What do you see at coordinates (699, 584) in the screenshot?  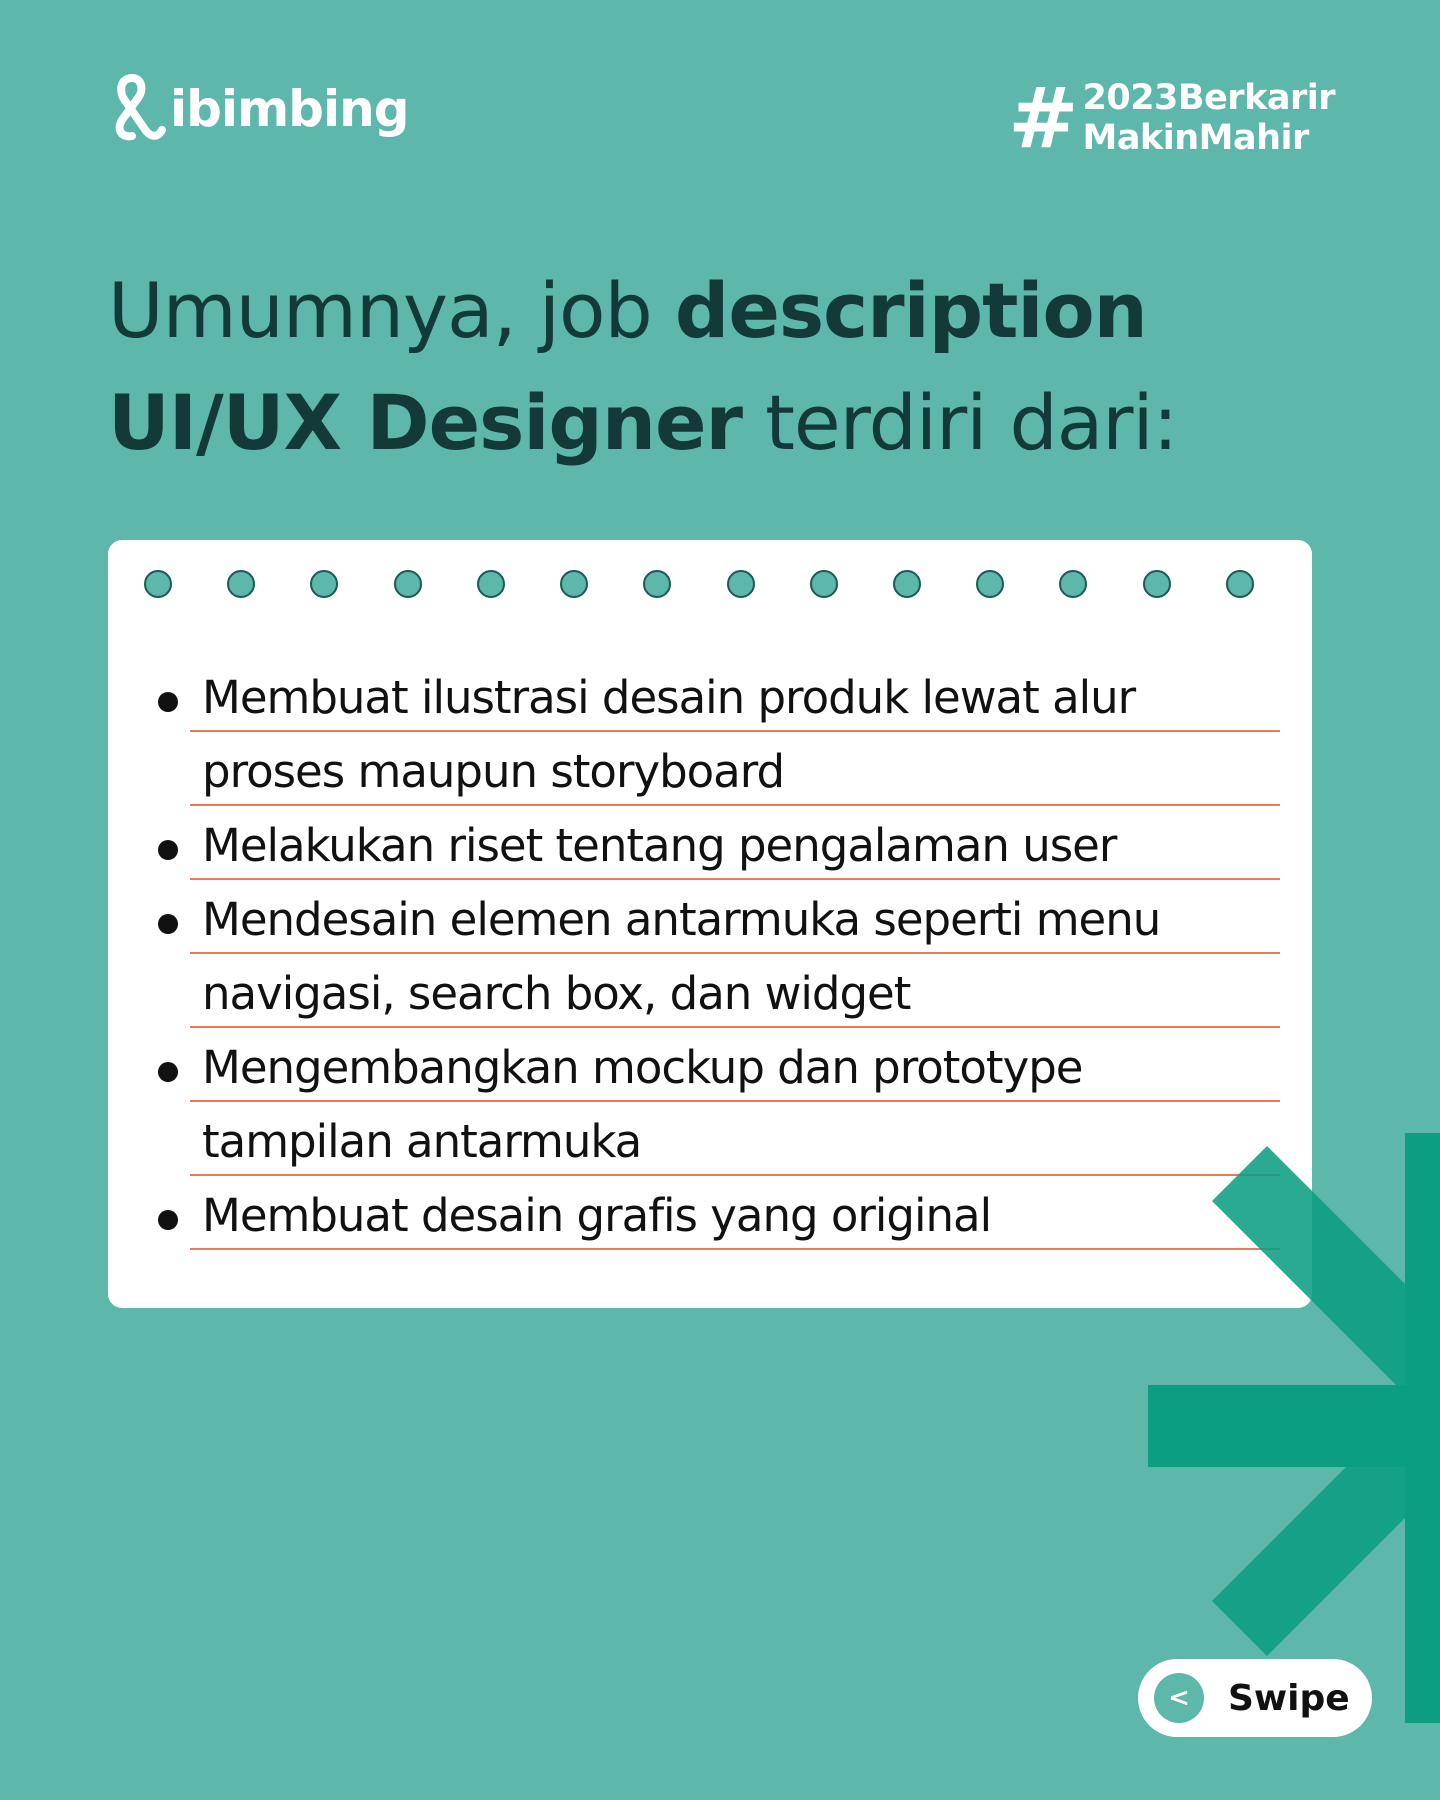 I see `binder-holes` at bounding box center [699, 584].